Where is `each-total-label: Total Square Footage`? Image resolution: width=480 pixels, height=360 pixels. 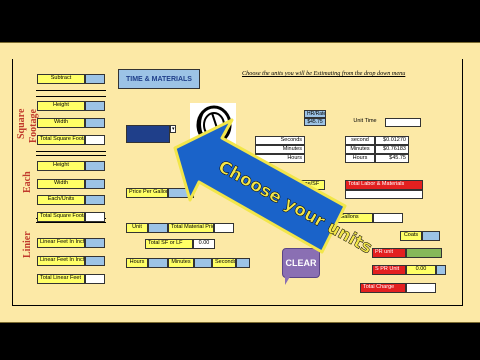
each-total-label: Total Square Footage is located at coordinates (61, 217).